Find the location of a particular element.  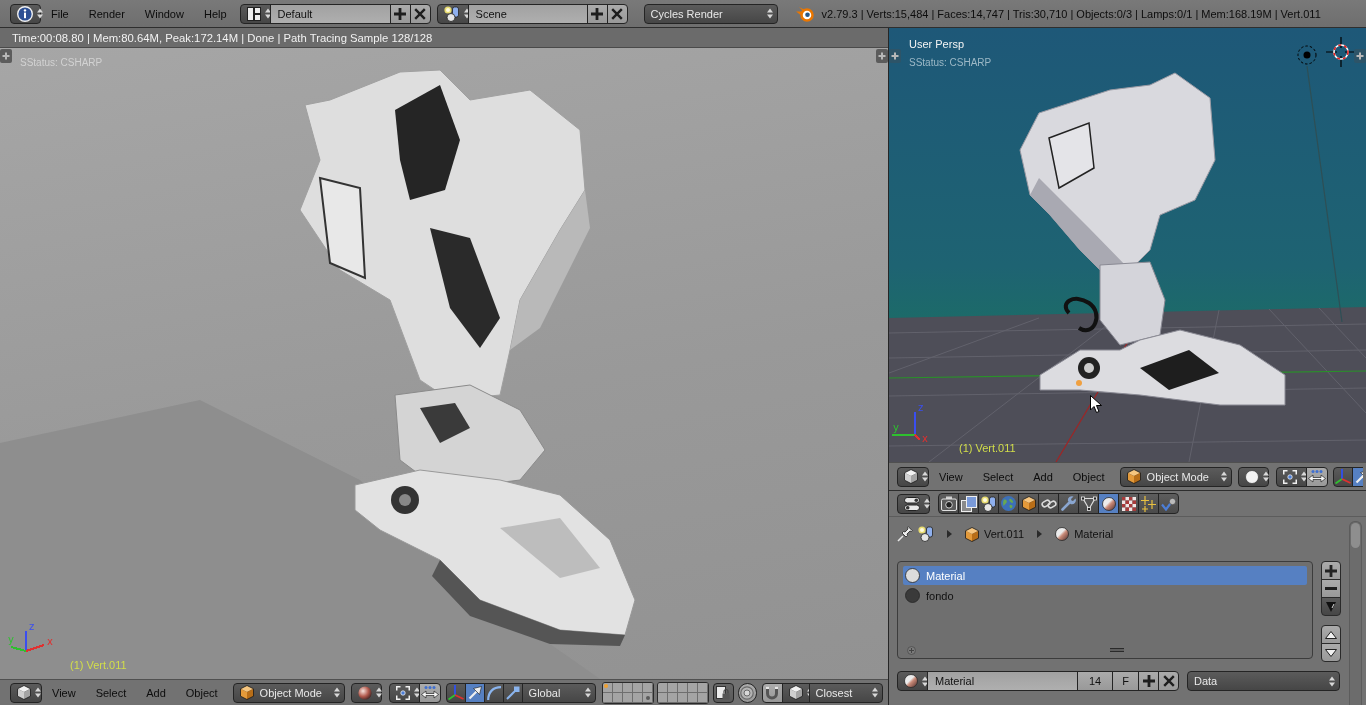

layout-dropdown is located at coordinates (255, 13).